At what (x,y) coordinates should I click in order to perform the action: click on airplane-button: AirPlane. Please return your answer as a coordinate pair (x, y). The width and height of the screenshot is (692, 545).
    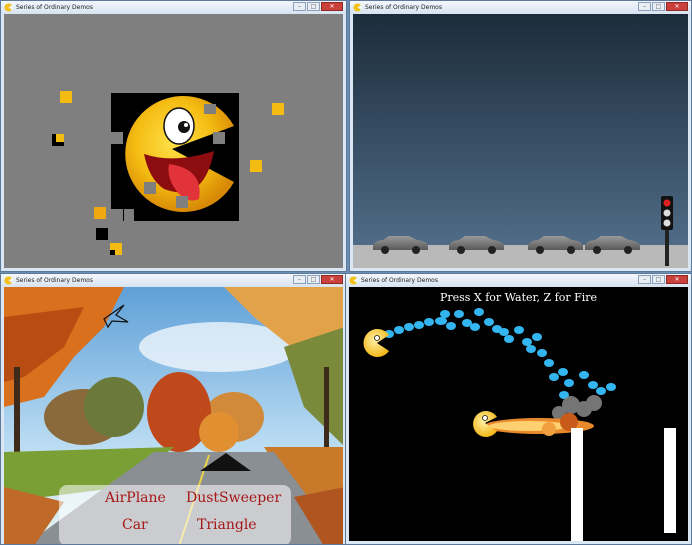
    Looking at the image, I should click on (135, 498).